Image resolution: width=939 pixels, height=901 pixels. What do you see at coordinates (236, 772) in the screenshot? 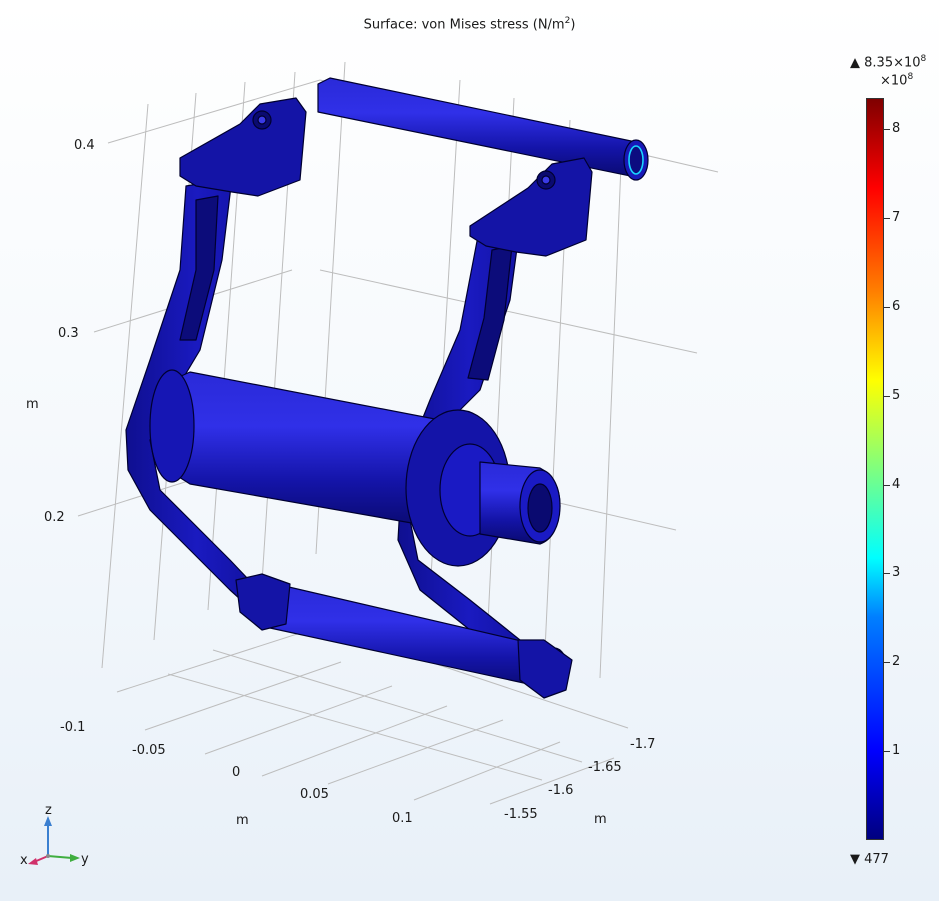
I see `x-tick-2: 0` at bounding box center [236, 772].